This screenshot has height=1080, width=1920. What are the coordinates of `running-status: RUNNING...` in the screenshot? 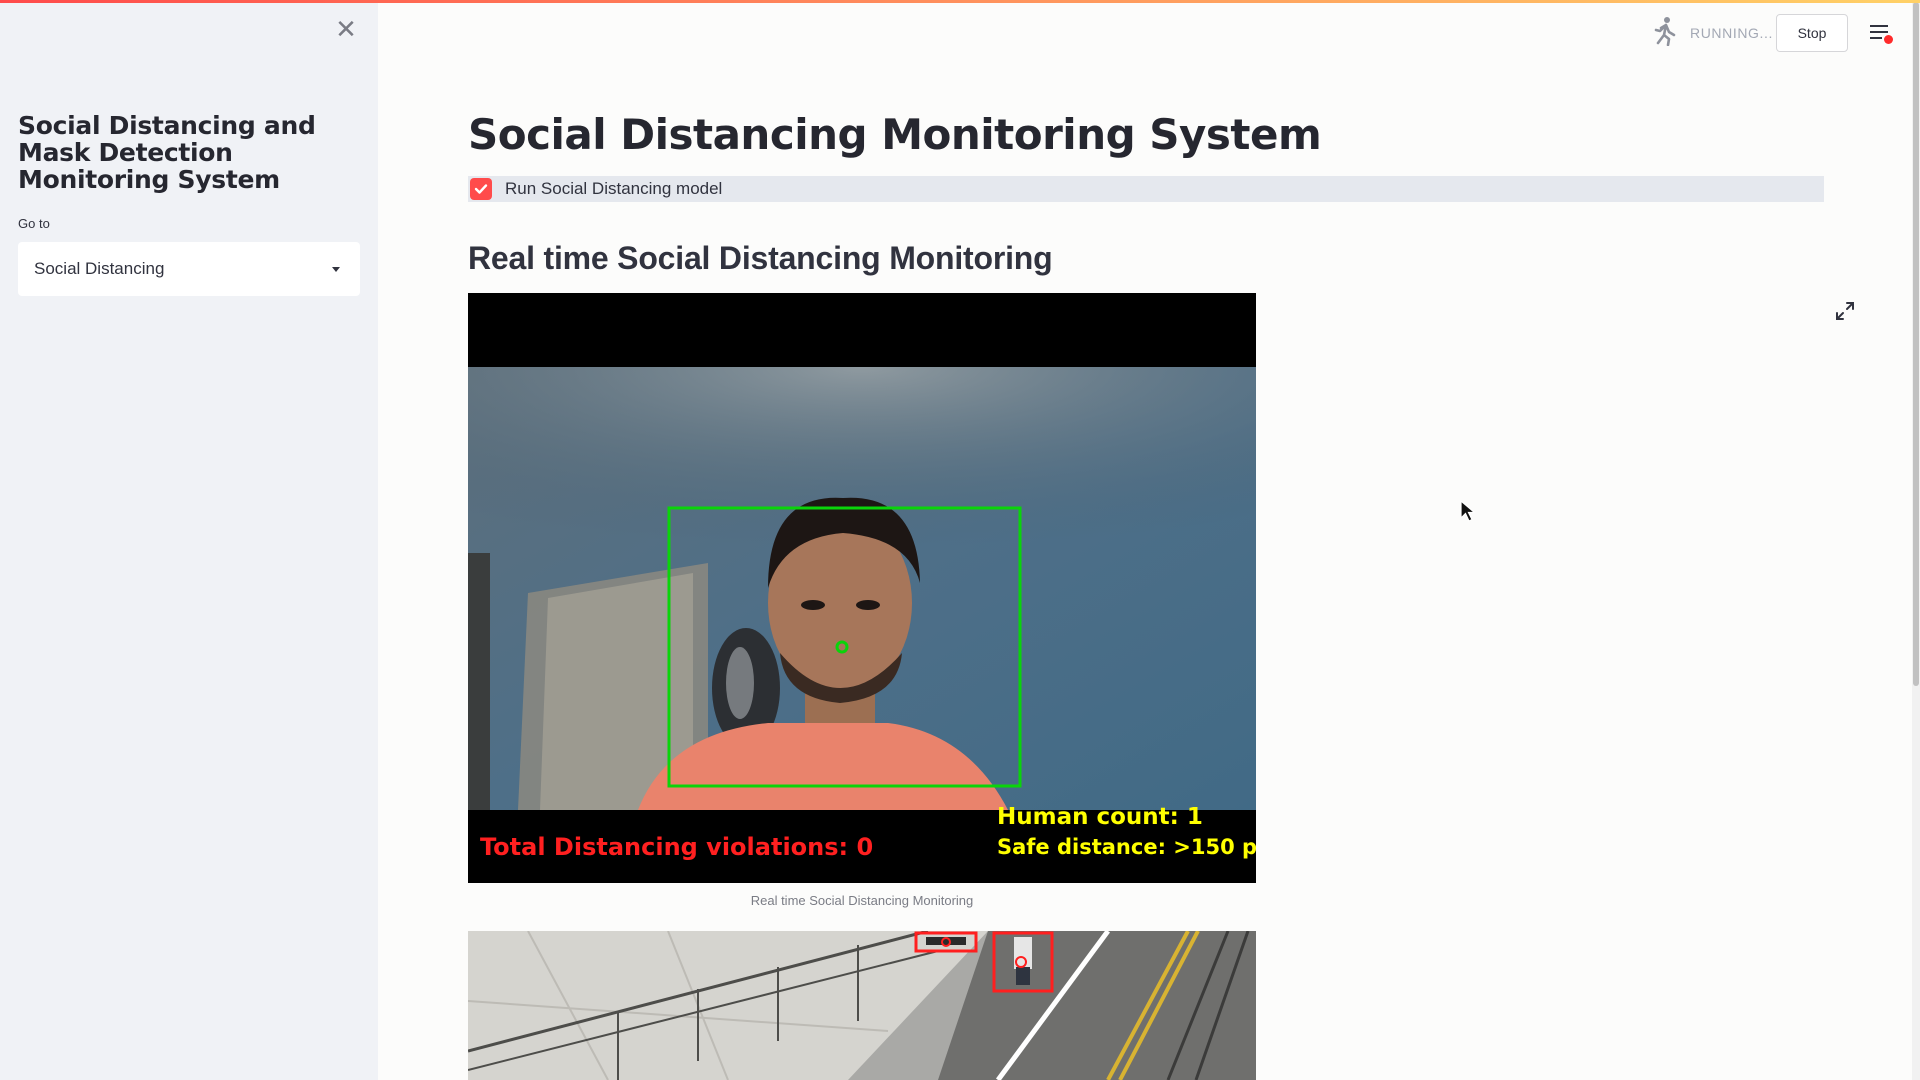 It's located at (1731, 33).